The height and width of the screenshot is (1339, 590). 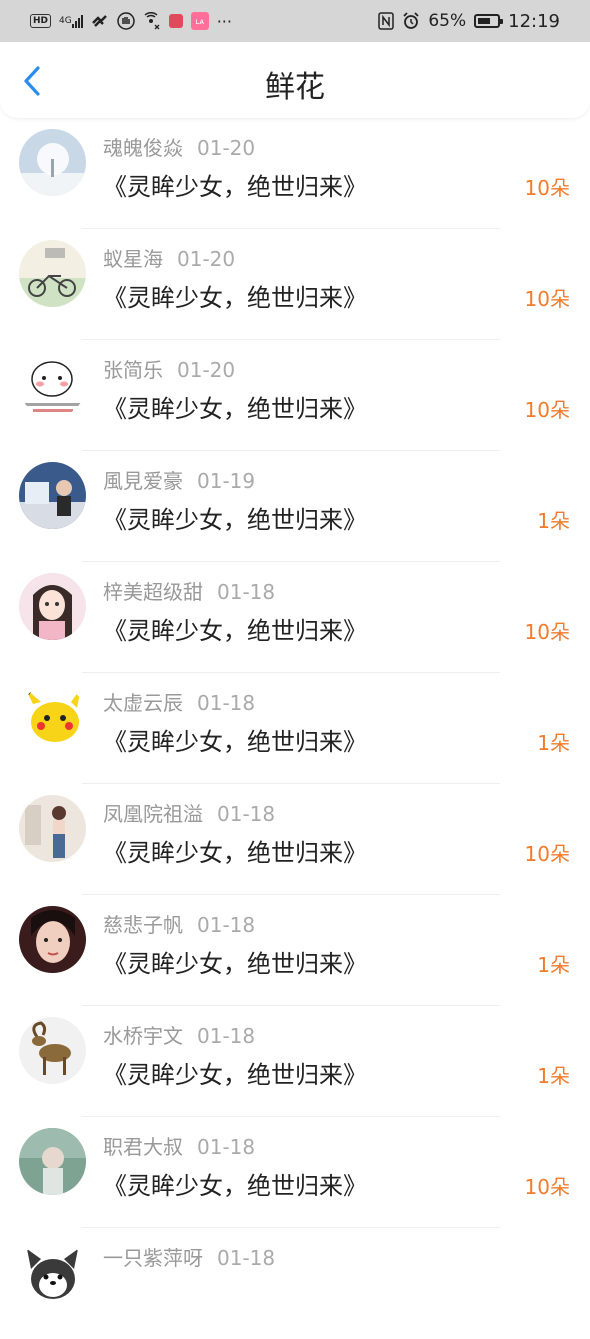 I want to click on item-meta: 水桥宇文 01-18, so click(x=179, y=1034).